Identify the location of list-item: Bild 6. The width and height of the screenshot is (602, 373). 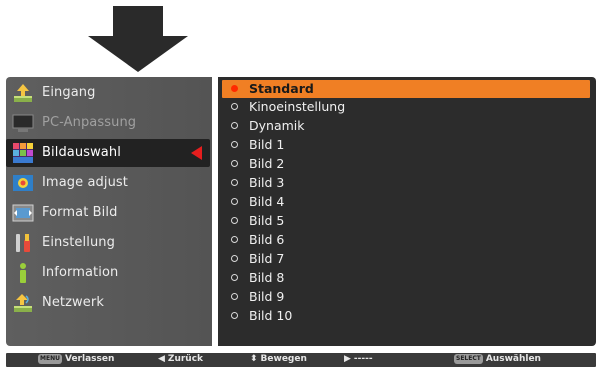
(406, 240).